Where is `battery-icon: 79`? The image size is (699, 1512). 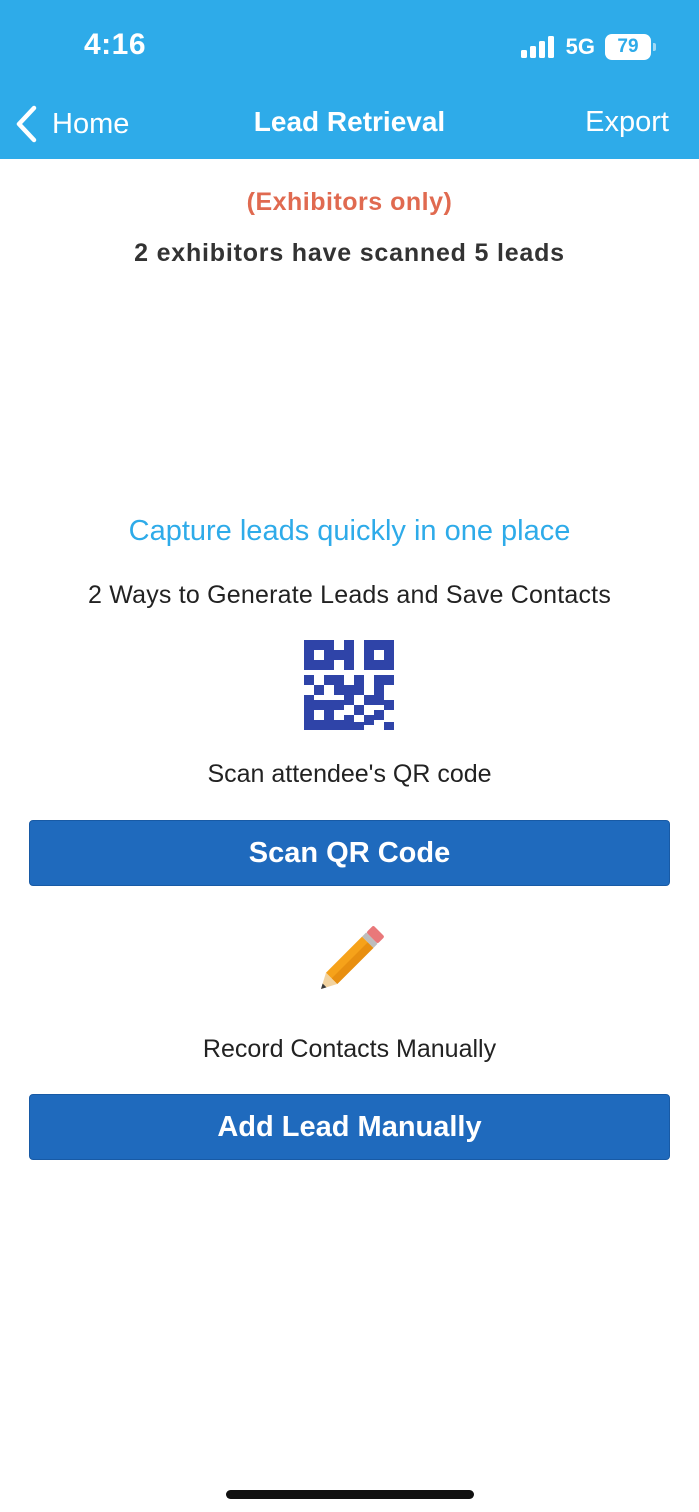 battery-icon: 79 is located at coordinates (630, 47).